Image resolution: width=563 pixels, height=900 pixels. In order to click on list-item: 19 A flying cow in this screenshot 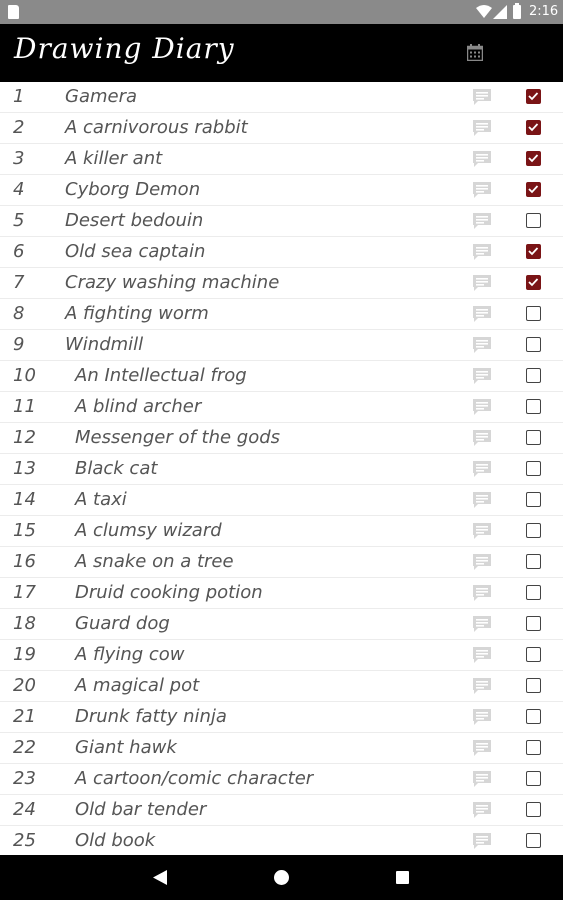, I will do `click(281, 655)`.